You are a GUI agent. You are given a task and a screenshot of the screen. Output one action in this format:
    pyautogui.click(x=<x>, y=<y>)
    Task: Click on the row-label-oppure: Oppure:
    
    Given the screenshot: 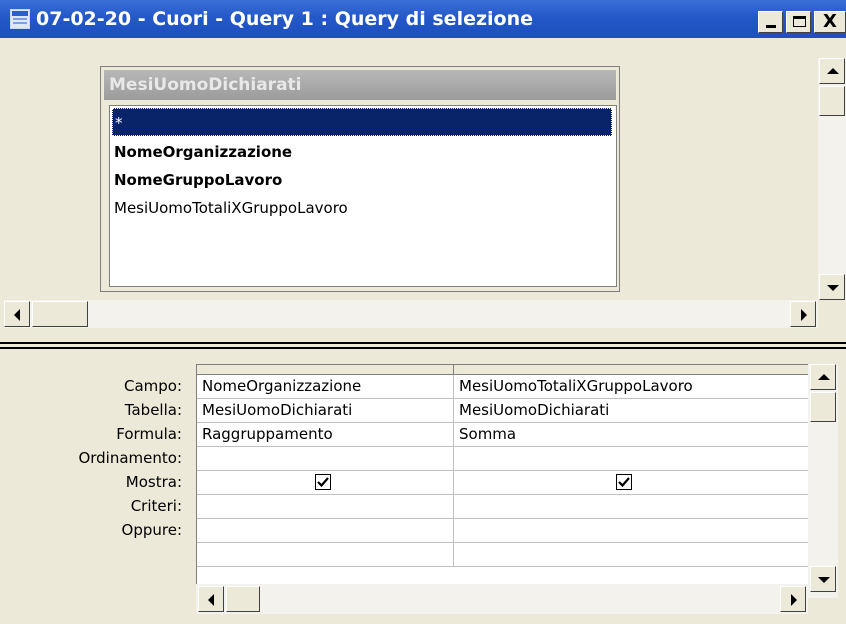 What is the action you would take?
    pyautogui.click(x=151, y=530)
    